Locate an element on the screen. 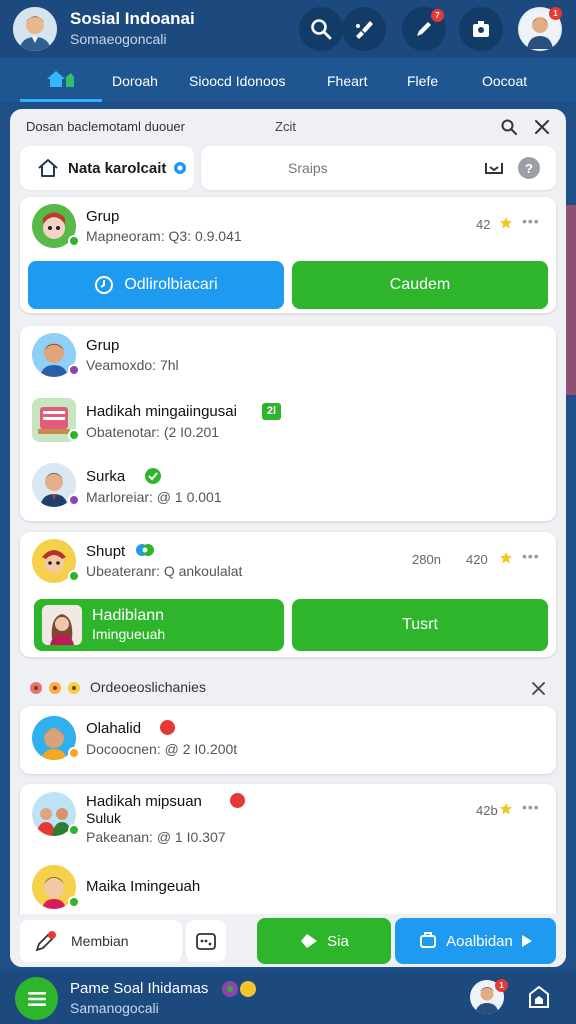 The image size is (576, 1024). verified-icon is located at coordinates (180, 168).